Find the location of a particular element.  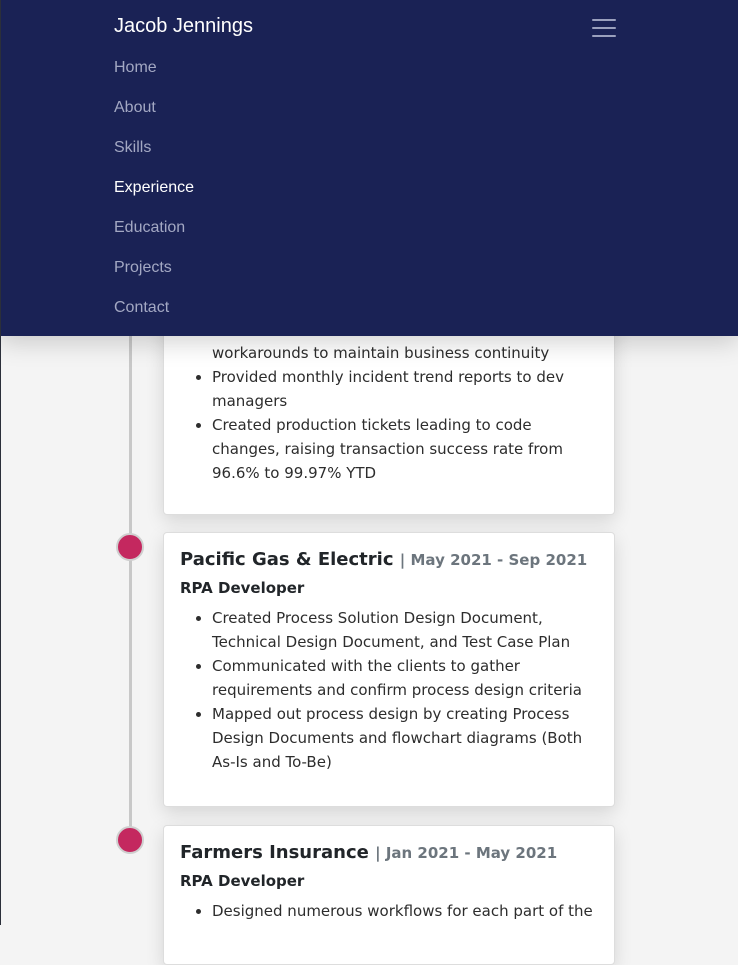

hamburger-menu-icon is located at coordinates (604, 28).